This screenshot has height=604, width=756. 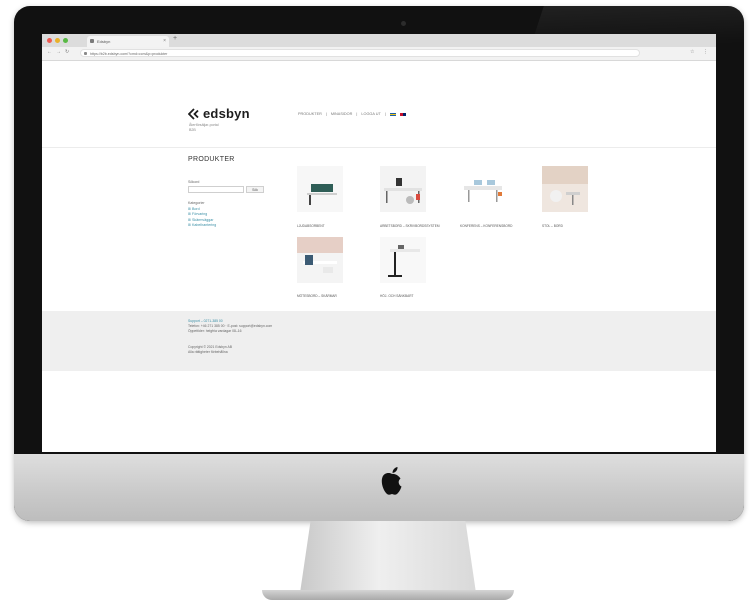 I want to click on top-navigation: PRODUKTER | MINASIDOR | LOGGA UT |, so click(x=352, y=114).